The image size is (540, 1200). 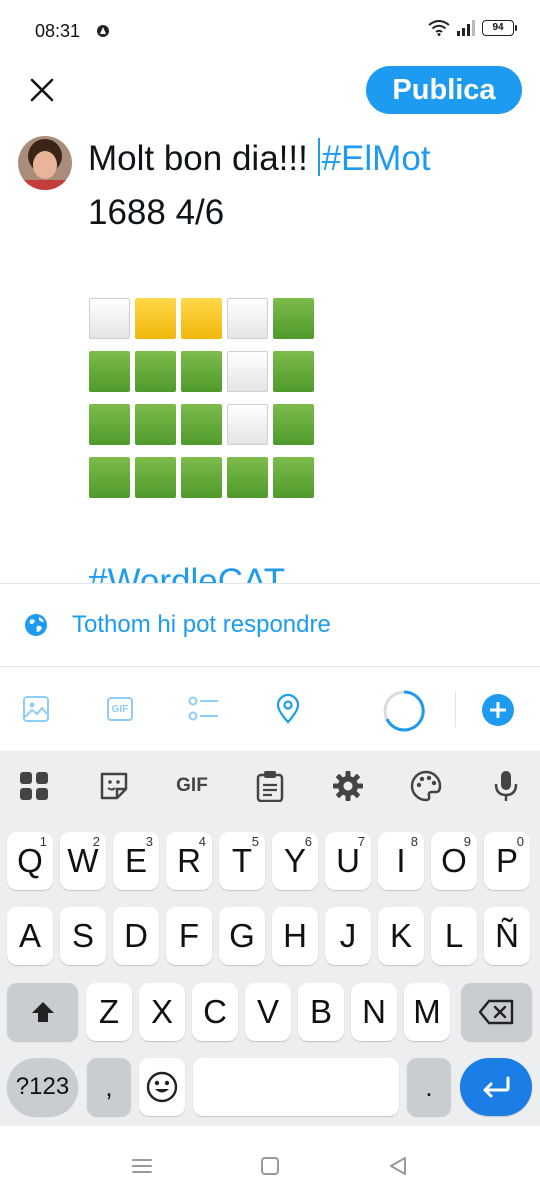 What do you see at coordinates (109, 1087) in the screenshot?
I see `comma-key: ,` at bounding box center [109, 1087].